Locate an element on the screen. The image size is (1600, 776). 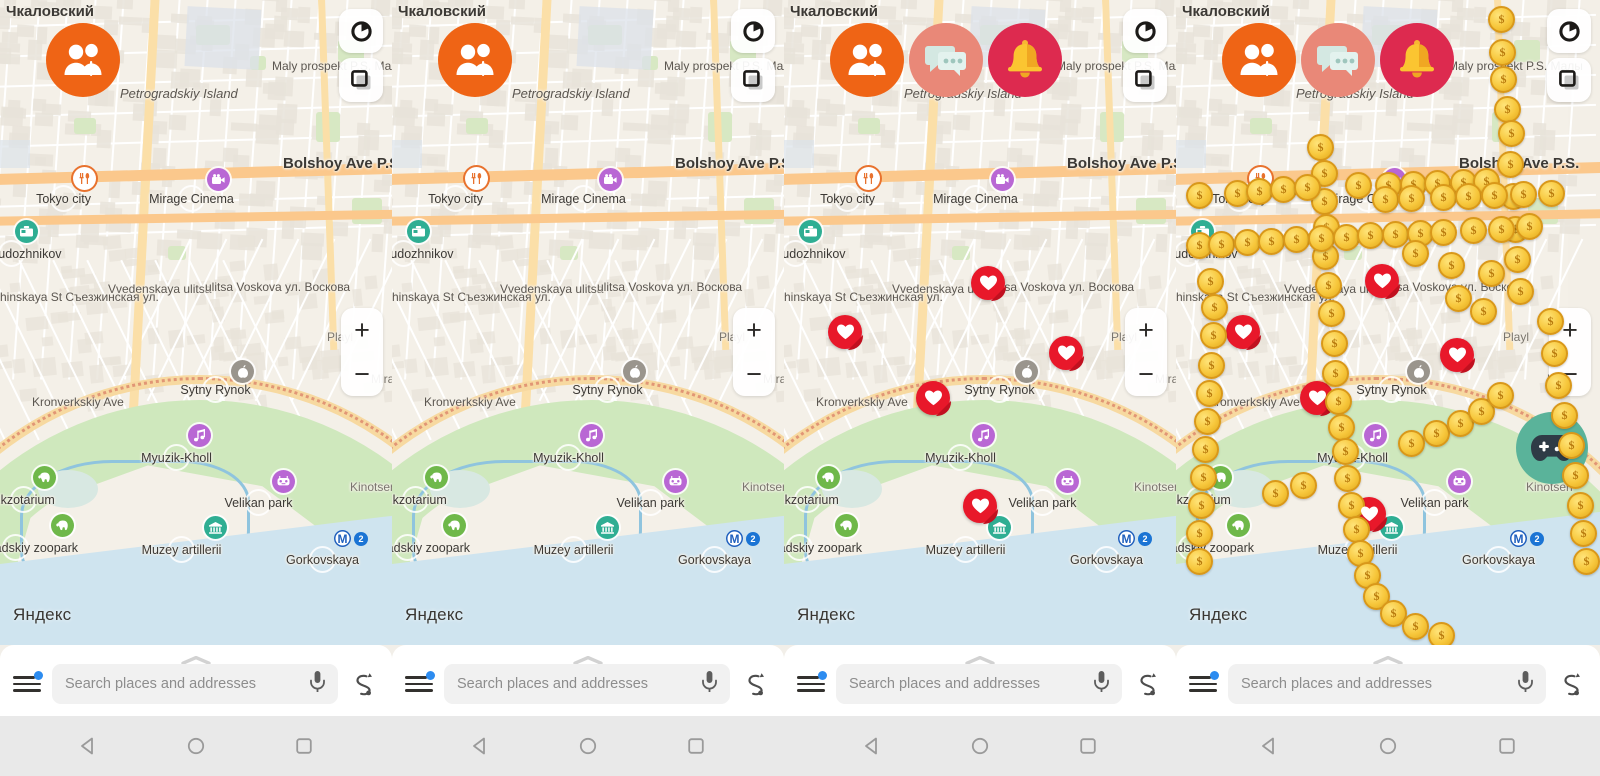
bell-button is located at coordinates (1417, 60).